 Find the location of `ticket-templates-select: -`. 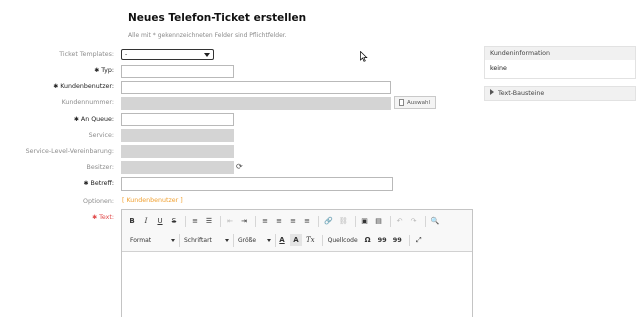

ticket-templates-select: - is located at coordinates (167, 54).